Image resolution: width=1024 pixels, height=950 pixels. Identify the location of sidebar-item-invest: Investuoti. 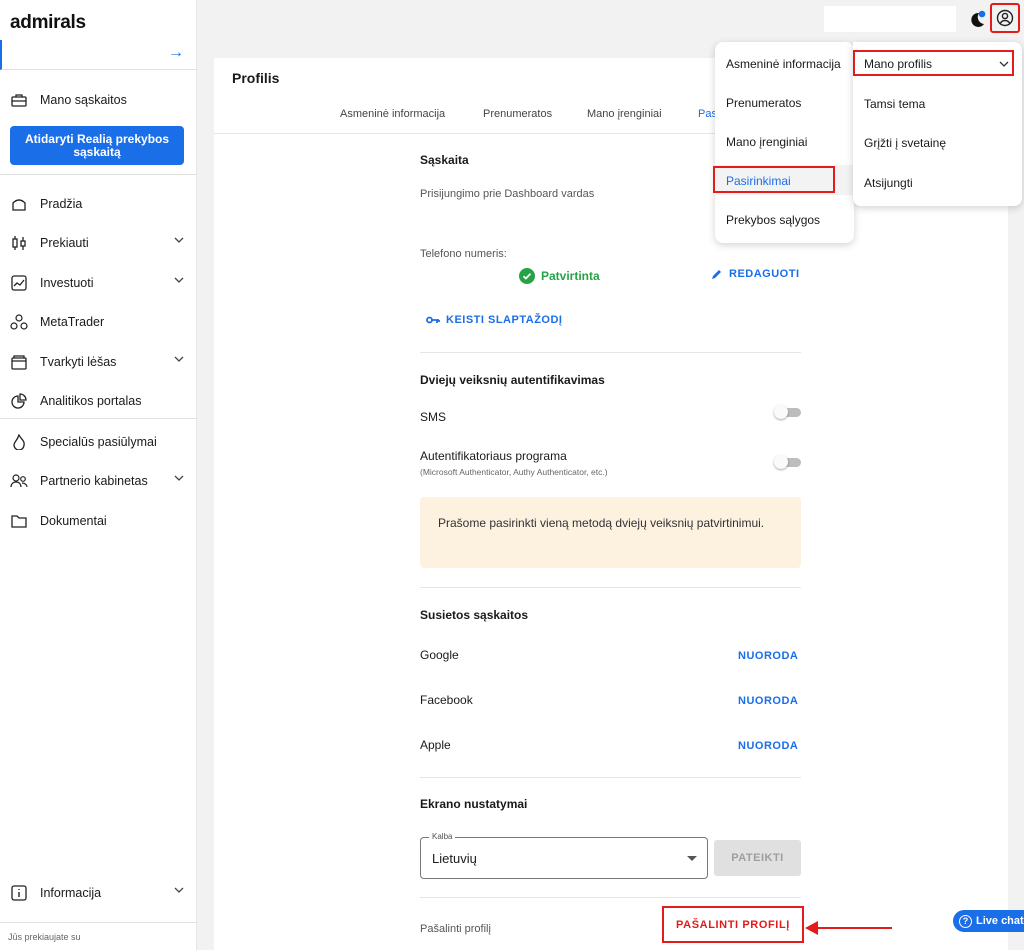
(98, 283).